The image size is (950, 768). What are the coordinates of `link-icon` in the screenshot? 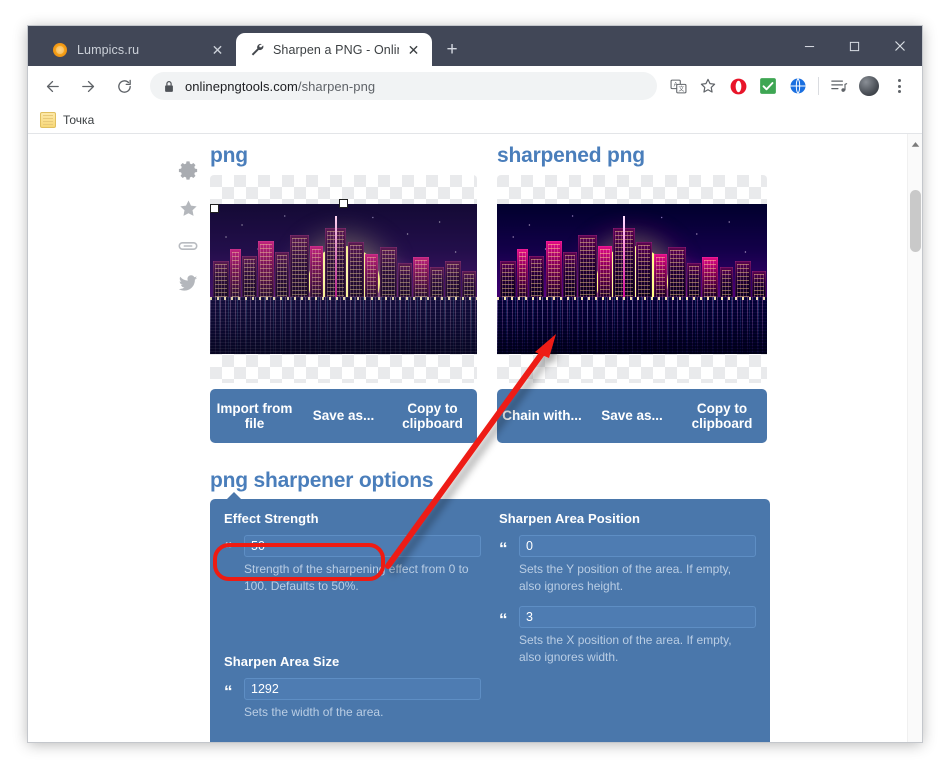 It's located at (188, 246).